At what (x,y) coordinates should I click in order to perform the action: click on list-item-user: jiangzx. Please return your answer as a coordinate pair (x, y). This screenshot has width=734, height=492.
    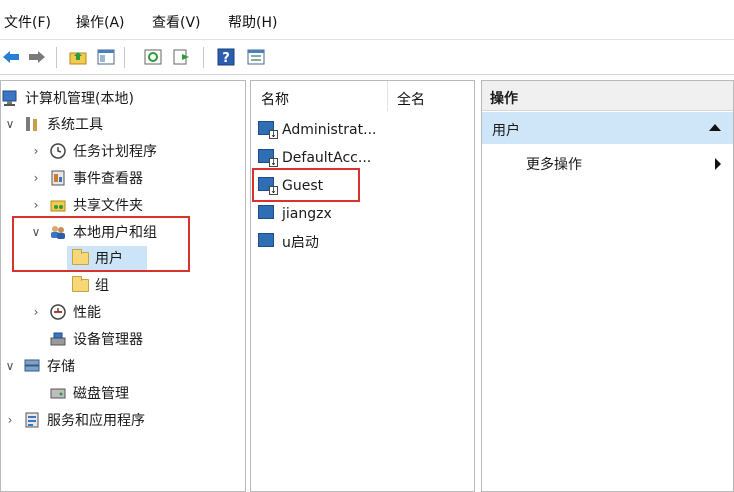
    Looking at the image, I should click on (295, 214).